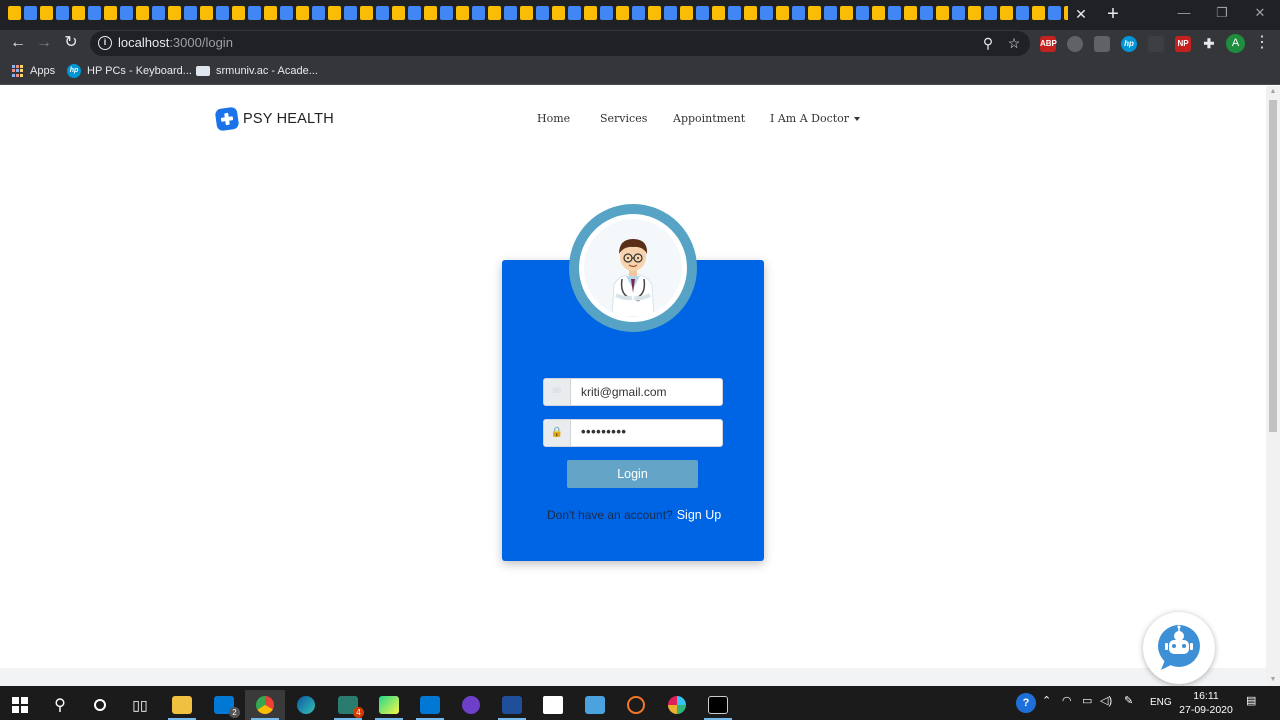  Describe the element at coordinates (20, 705) in the screenshot. I see `windows-start-icon` at that location.